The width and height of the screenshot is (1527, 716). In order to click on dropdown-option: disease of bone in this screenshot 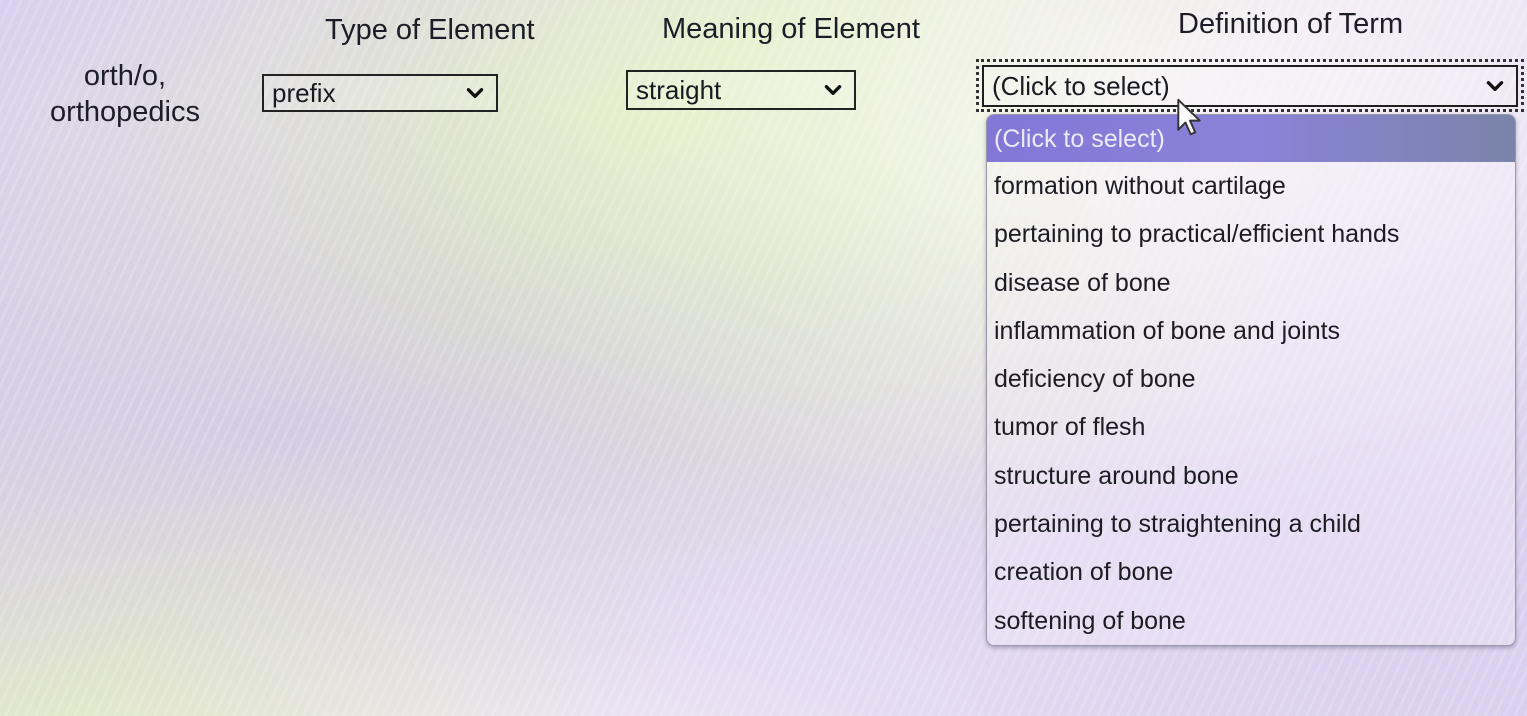, I will do `click(1251, 283)`.